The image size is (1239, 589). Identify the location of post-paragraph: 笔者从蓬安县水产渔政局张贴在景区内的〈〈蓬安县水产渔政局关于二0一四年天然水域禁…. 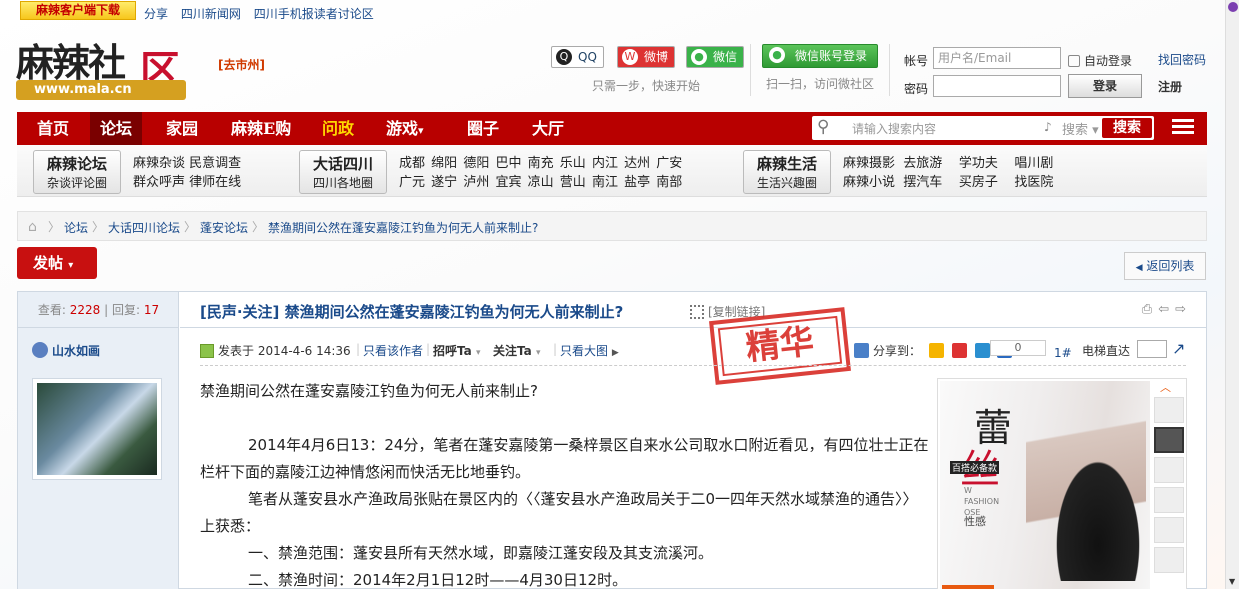
(559, 512).